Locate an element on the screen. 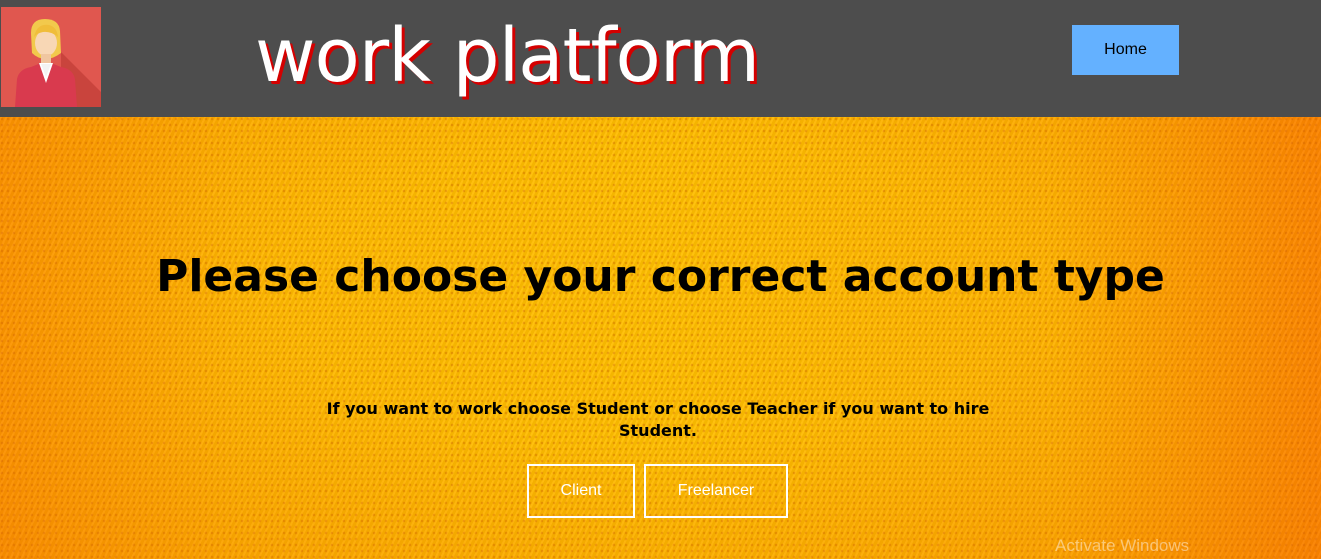  businesswoman-avatar-icon is located at coordinates (51, 57).